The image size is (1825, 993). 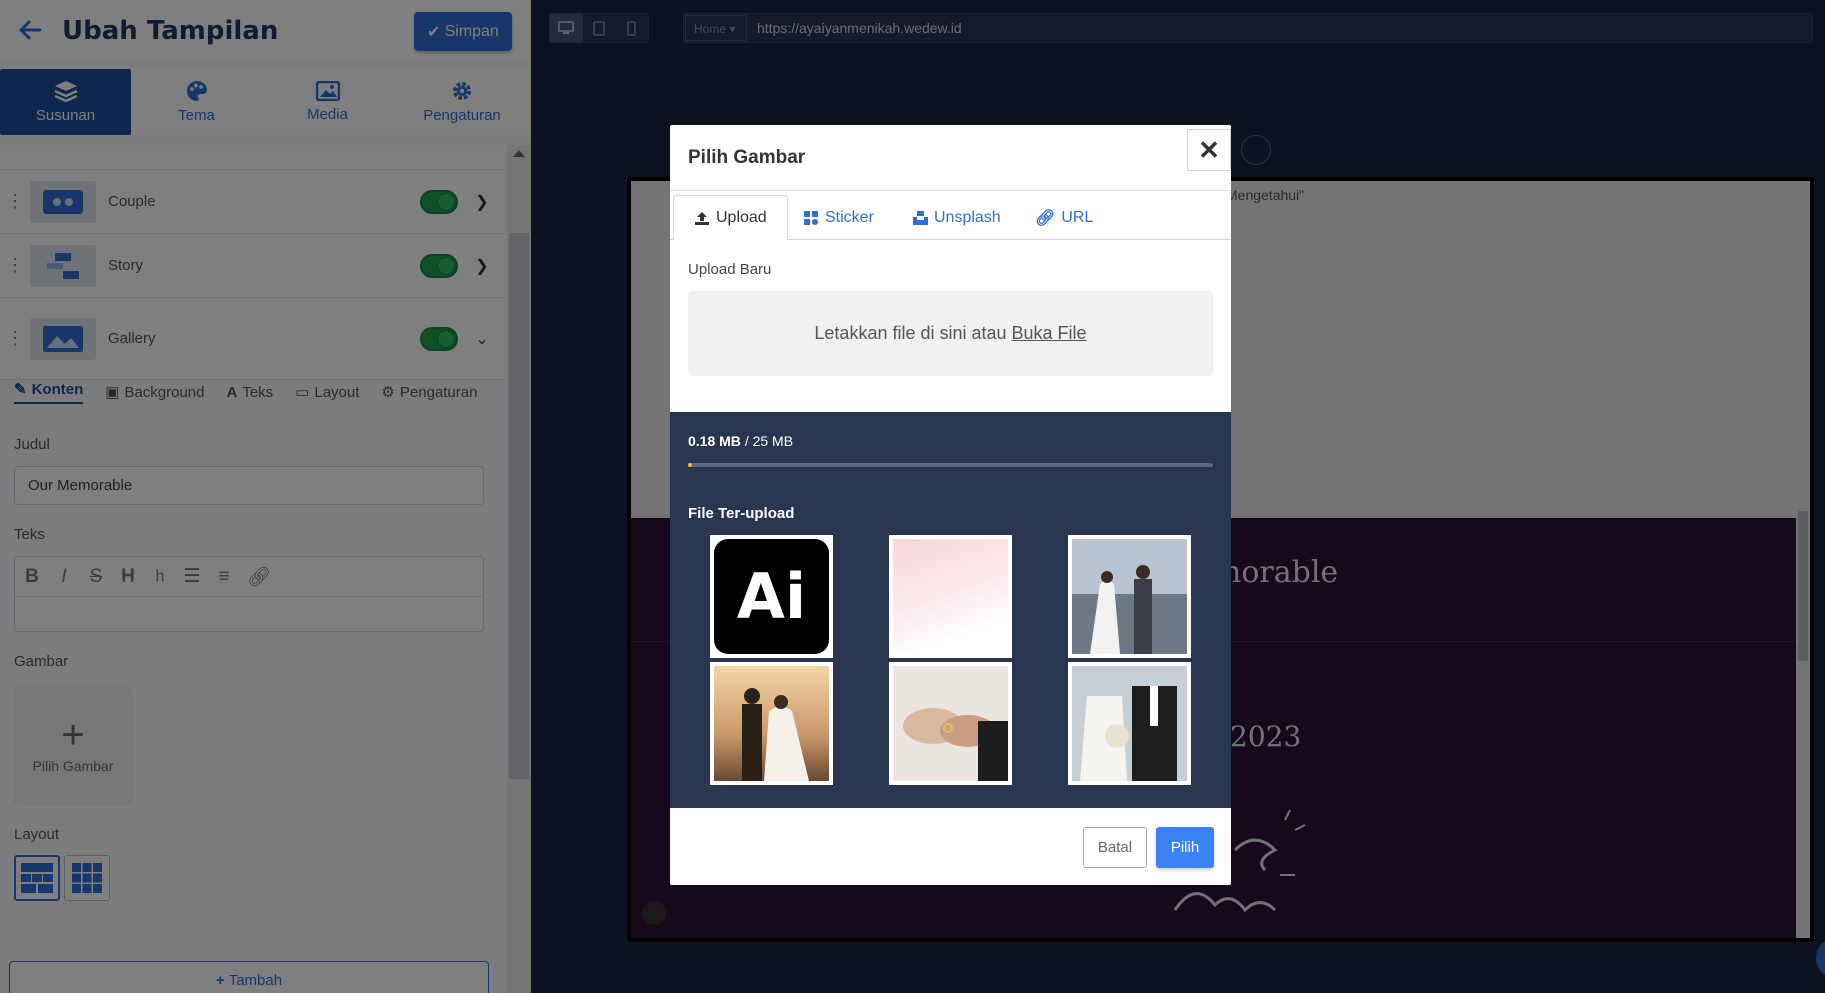 I want to click on image-thumb-pink-watercolor, so click(x=950, y=596).